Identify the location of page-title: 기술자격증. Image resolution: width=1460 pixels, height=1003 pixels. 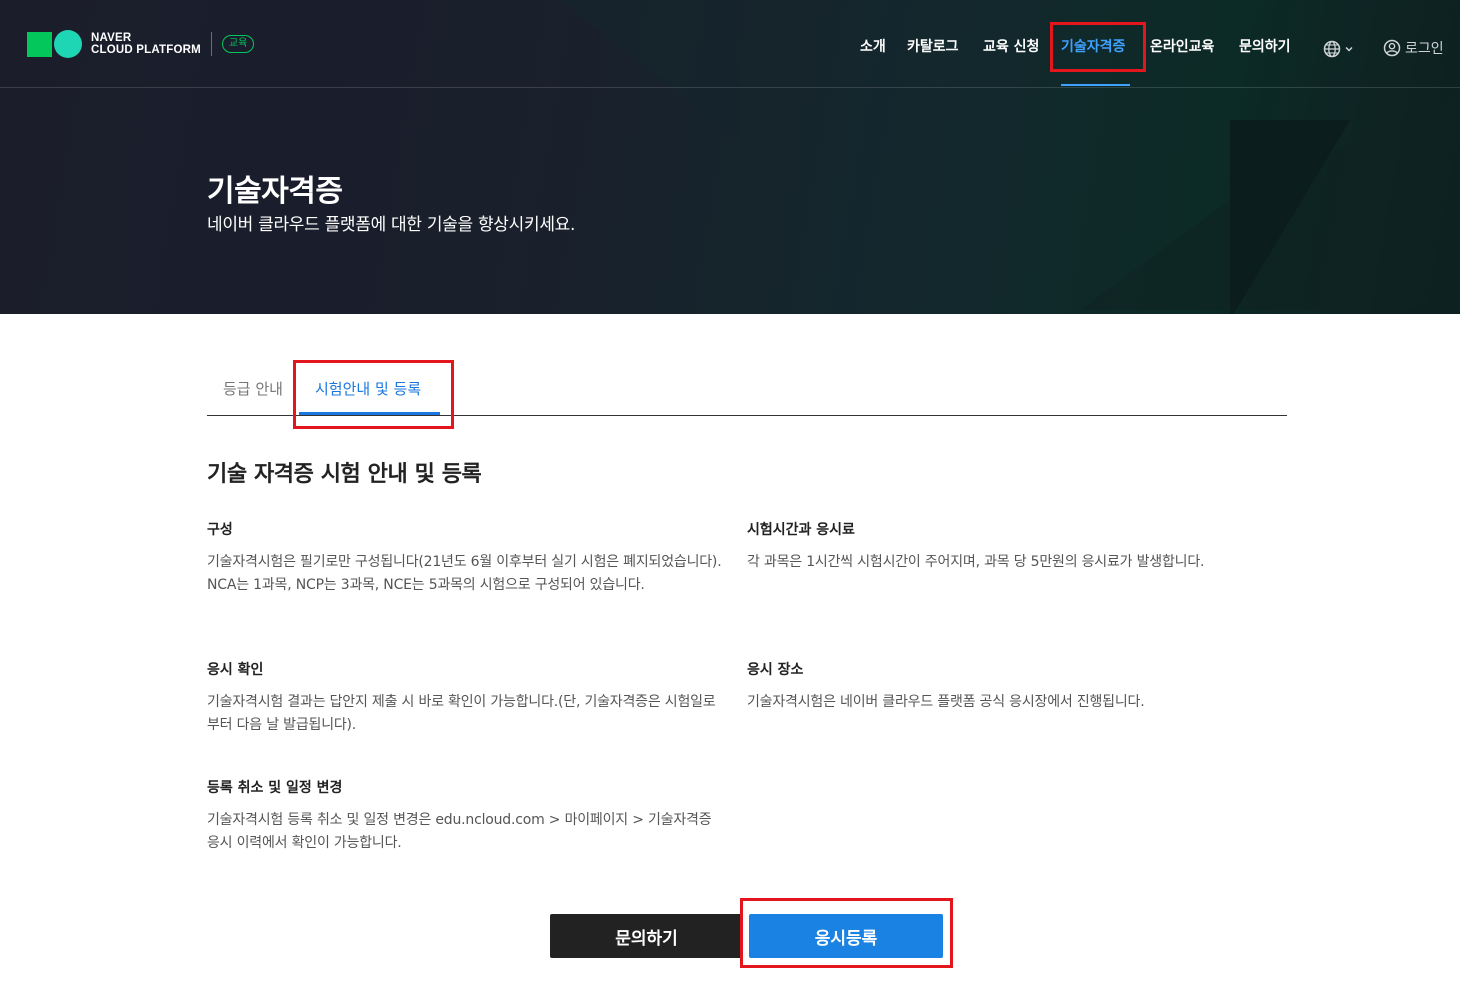
(275, 191).